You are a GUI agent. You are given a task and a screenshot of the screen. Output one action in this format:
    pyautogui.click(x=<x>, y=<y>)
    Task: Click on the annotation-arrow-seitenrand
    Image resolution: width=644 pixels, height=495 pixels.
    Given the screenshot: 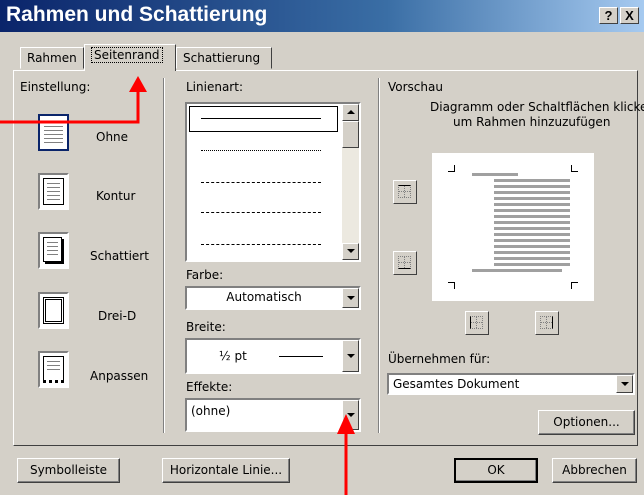 What is the action you would take?
    pyautogui.click(x=73, y=100)
    